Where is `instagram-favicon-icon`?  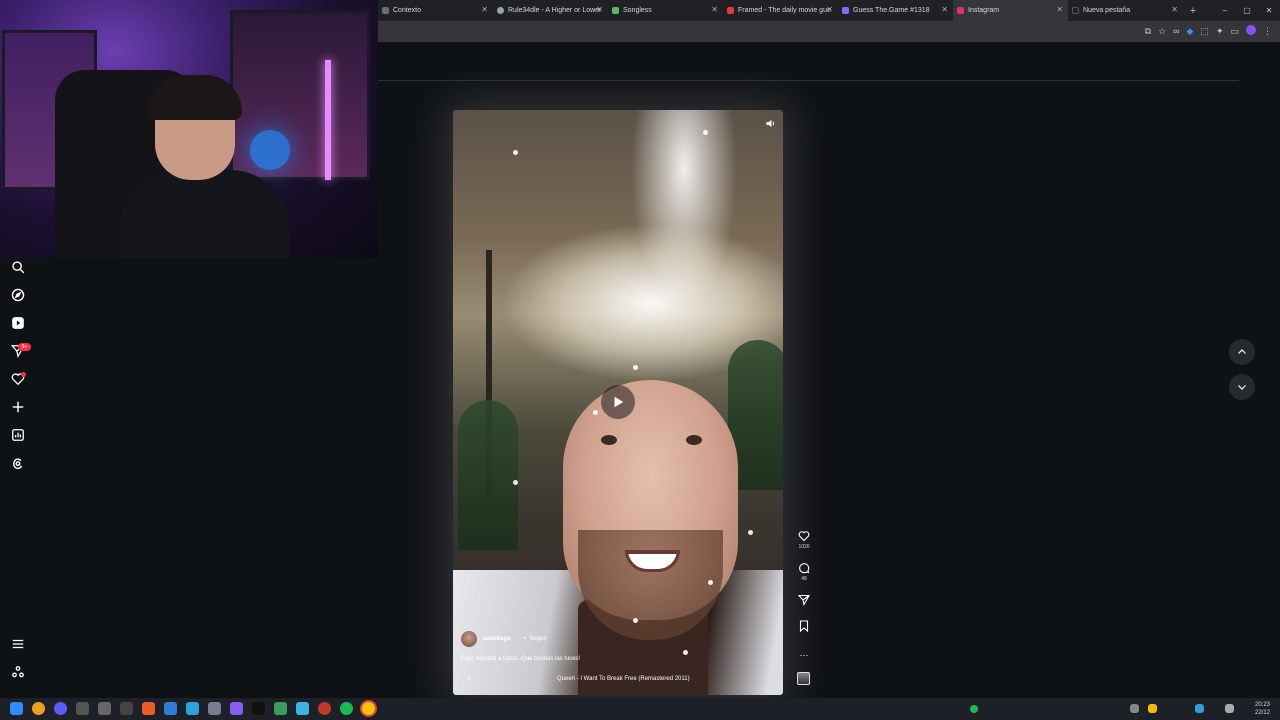
instagram-favicon-icon is located at coordinates (960, 10).